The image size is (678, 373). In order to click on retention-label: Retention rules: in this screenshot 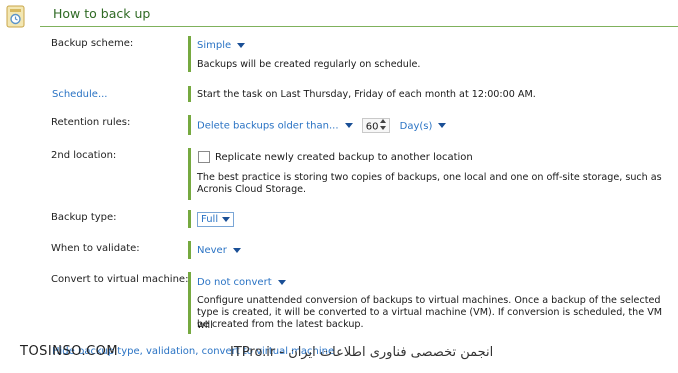, I will do `click(91, 122)`.